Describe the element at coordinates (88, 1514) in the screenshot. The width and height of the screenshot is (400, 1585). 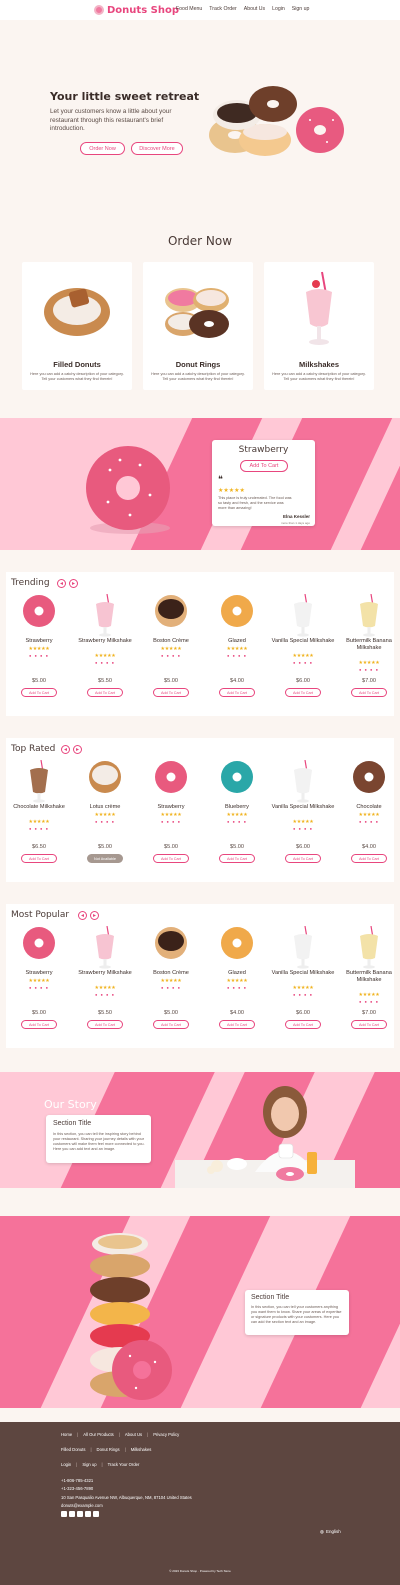
I see `instagram-icon` at that location.